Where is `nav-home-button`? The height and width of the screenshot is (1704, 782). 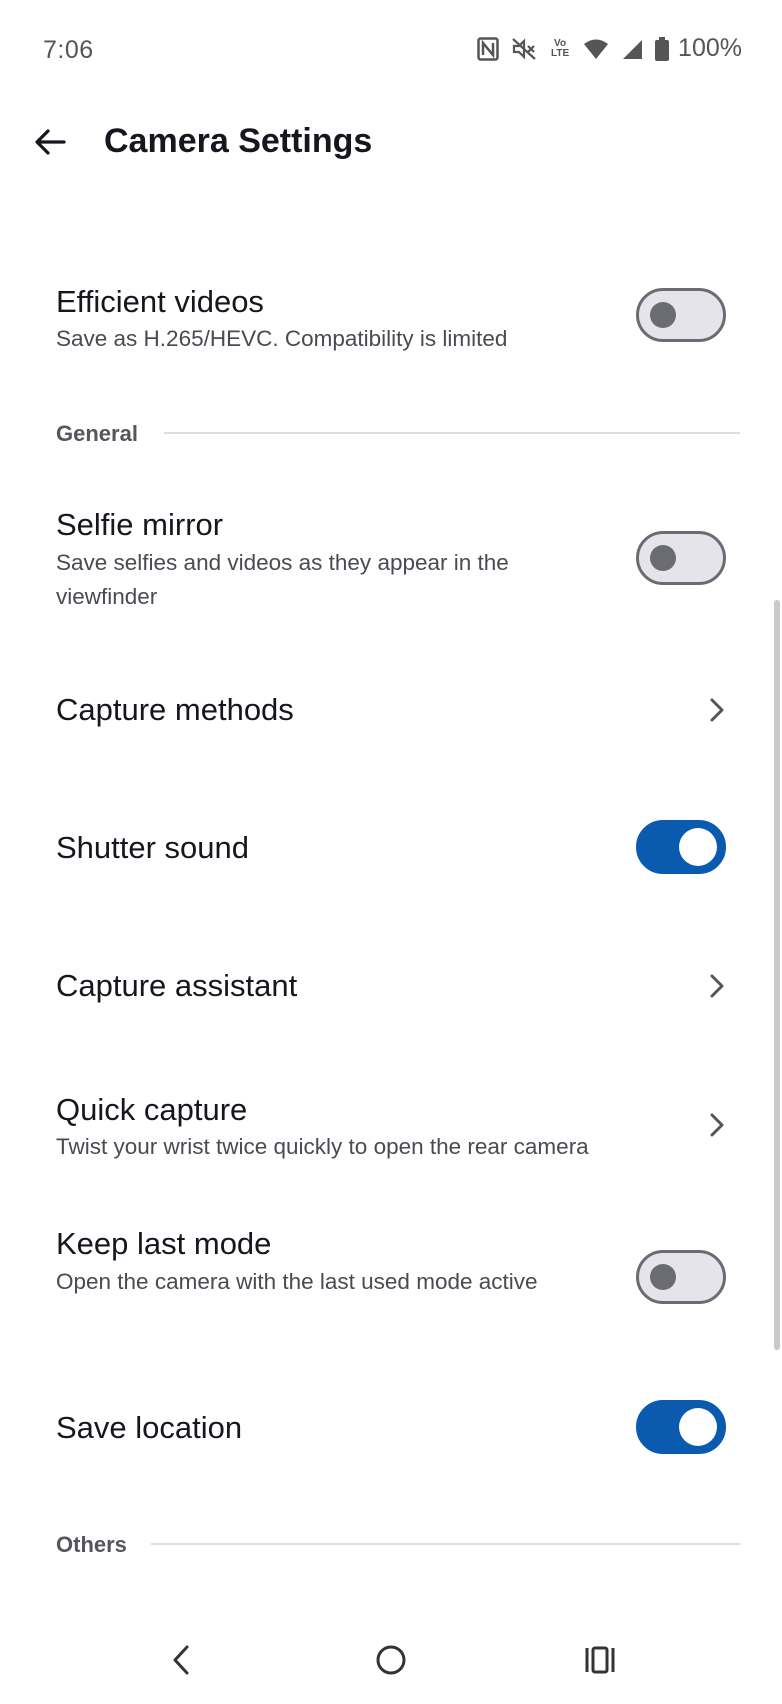 nav-home-button is located at coordinates (391, 1660).